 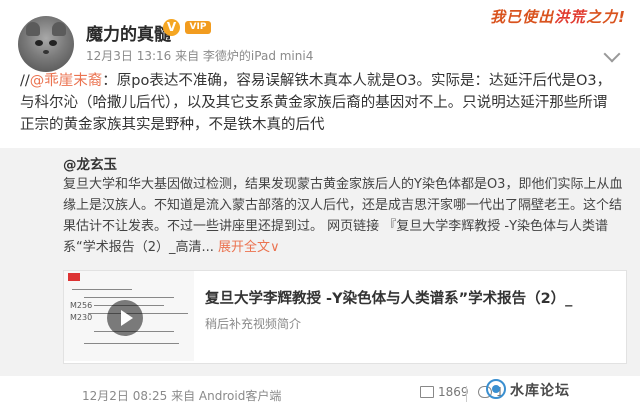 I want to click on mention-link: @乖崖末裔, so click(x=66, y=81).